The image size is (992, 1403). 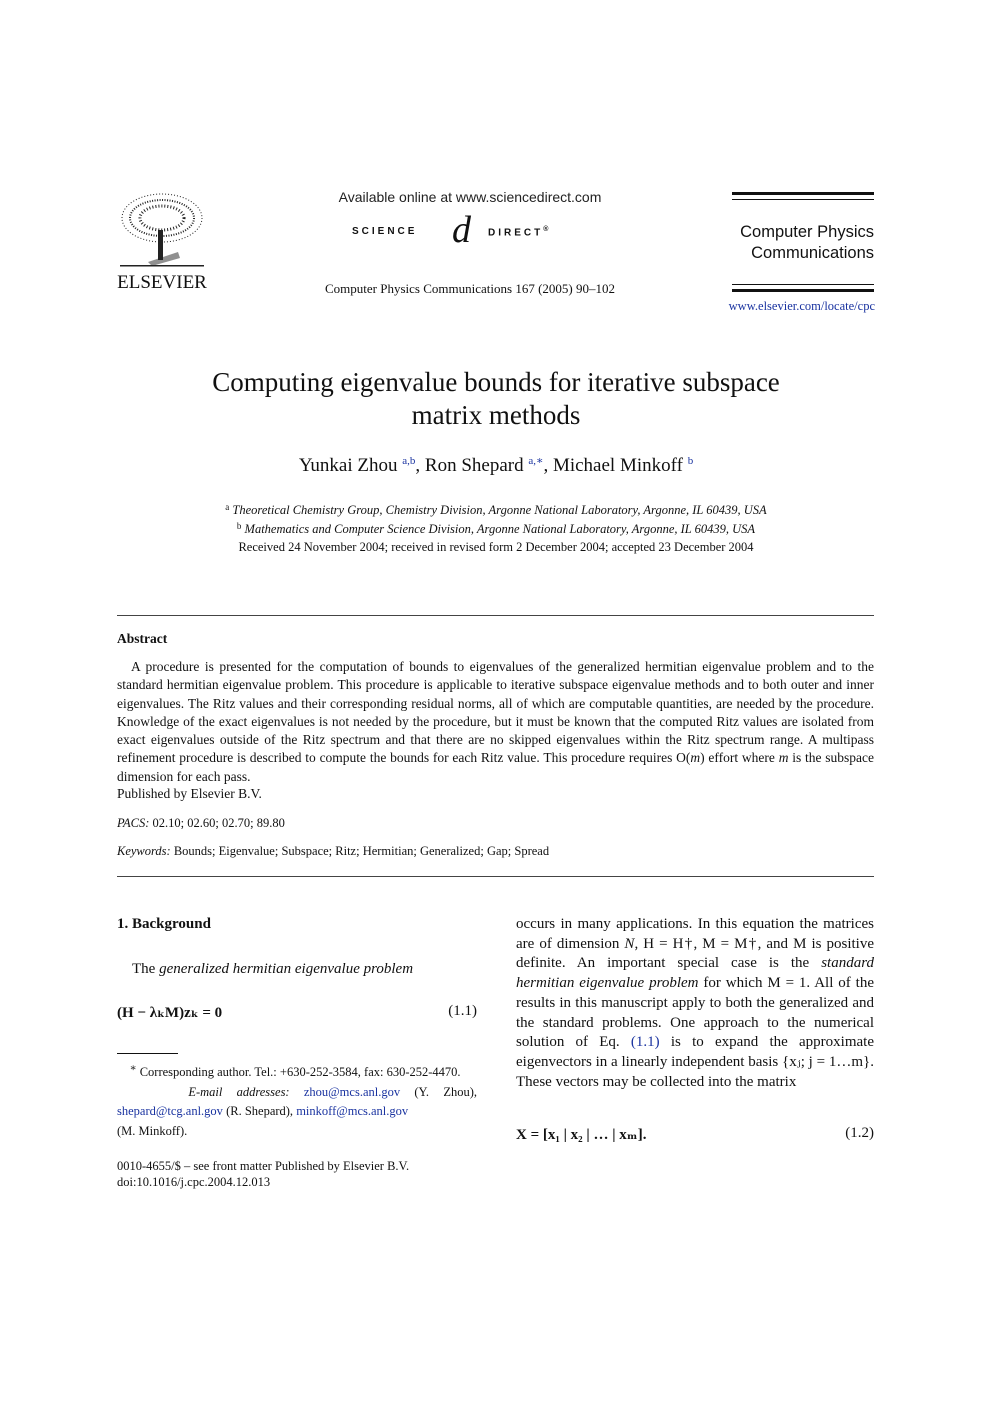 What do you see at coordinates (352, 1092) in the screenshot?
I see `email-link: zhou@mcs.anl.gov` at bounding box center [352, 1092].